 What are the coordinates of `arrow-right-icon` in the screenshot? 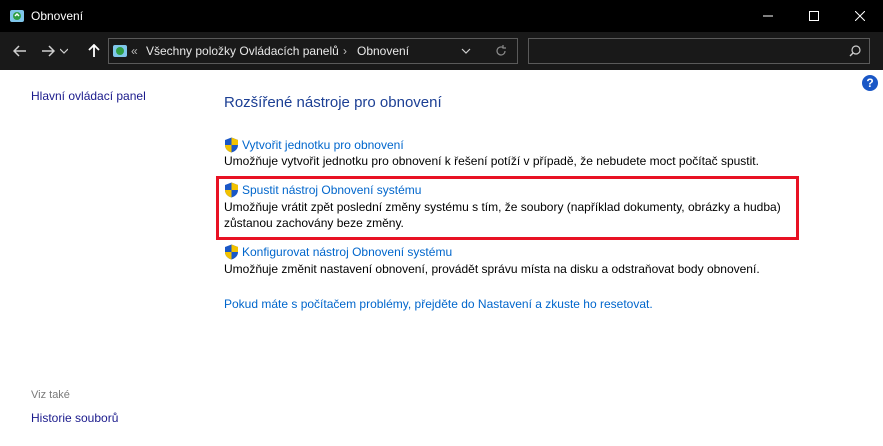 It's located at (48, 51).